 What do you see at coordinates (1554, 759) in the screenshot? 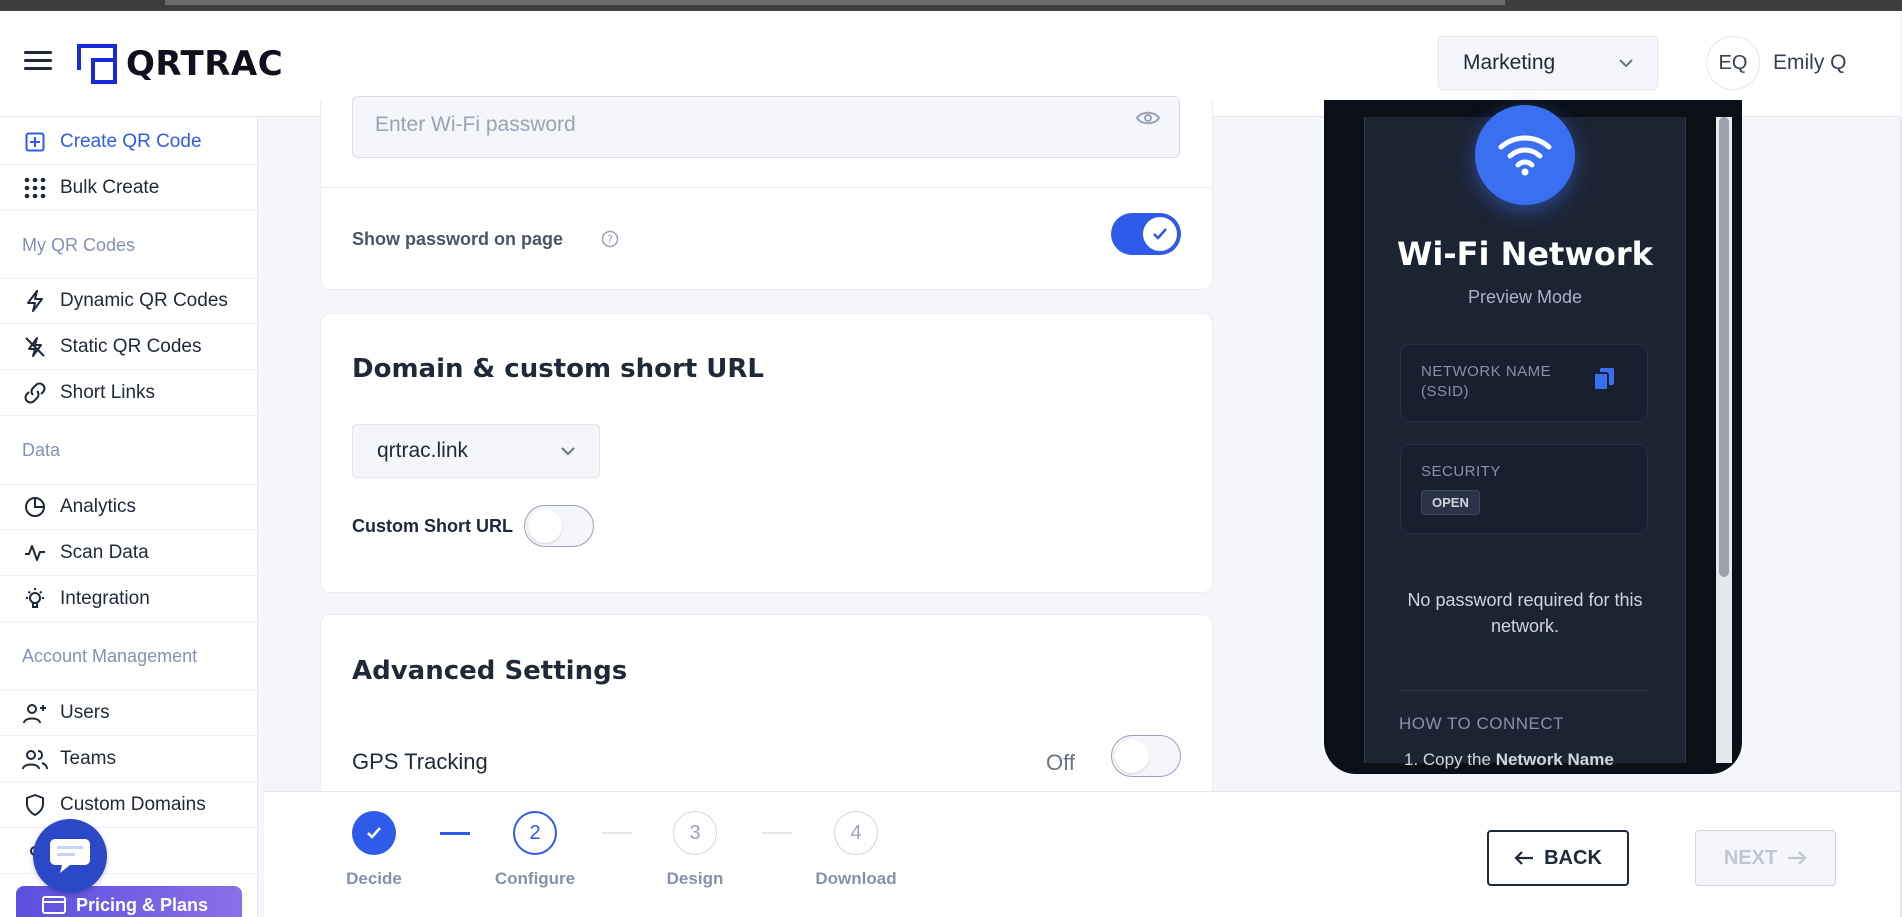
I see `step-bold-text: Network Name` at bounding box center [1554, 759].